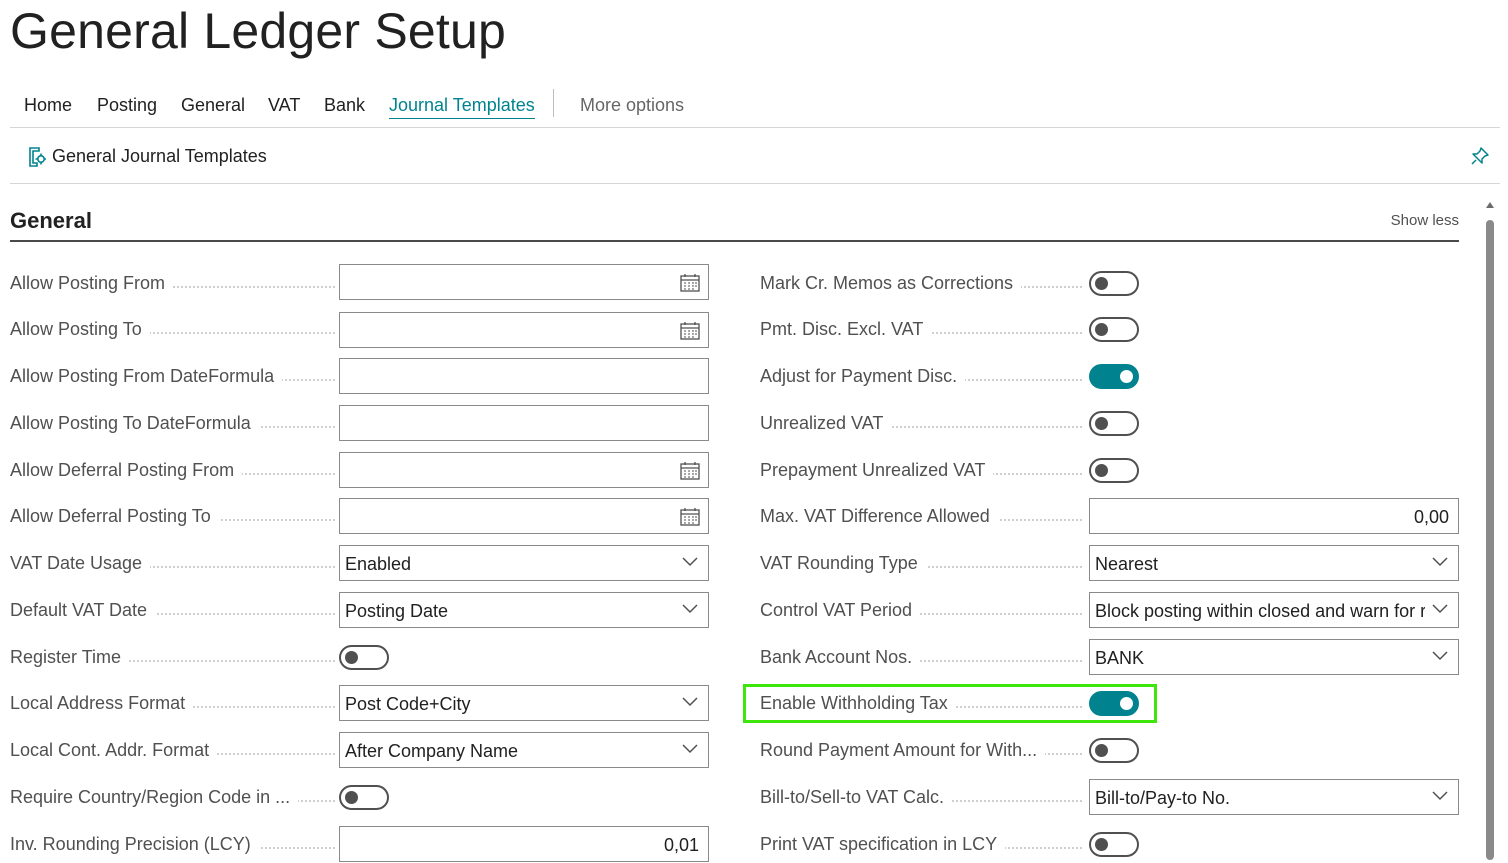  I want to click on field-row: Allow Deferral Posting To, so click(365, 516).